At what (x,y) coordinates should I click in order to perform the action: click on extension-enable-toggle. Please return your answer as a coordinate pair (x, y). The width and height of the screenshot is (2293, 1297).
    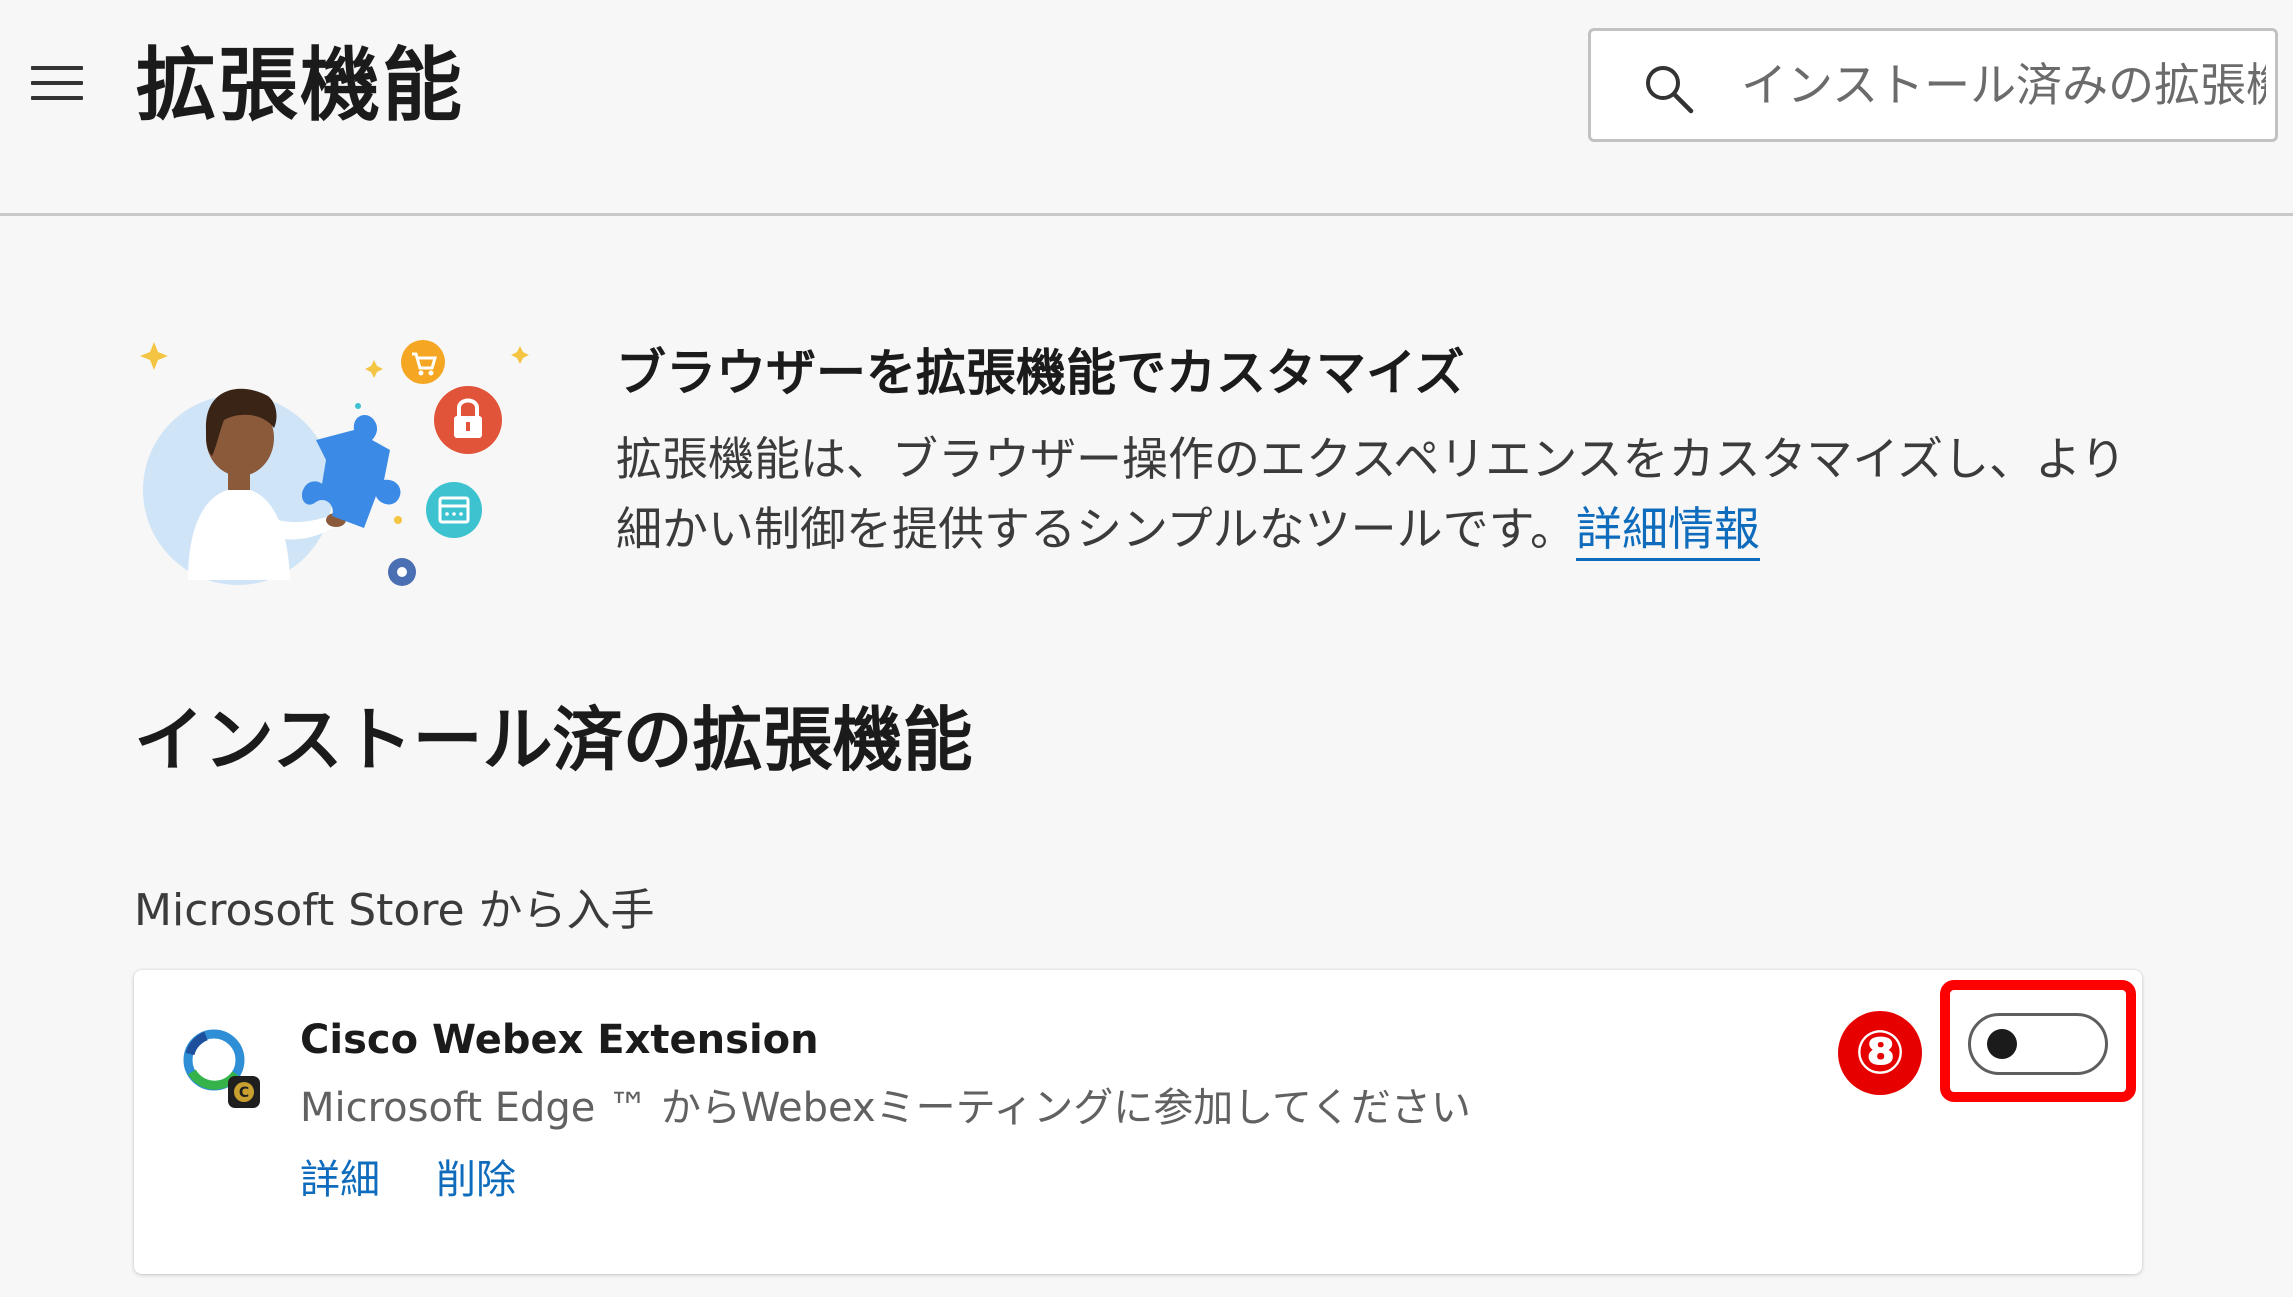
    Looking at the image, I should click on (2038, 1044).